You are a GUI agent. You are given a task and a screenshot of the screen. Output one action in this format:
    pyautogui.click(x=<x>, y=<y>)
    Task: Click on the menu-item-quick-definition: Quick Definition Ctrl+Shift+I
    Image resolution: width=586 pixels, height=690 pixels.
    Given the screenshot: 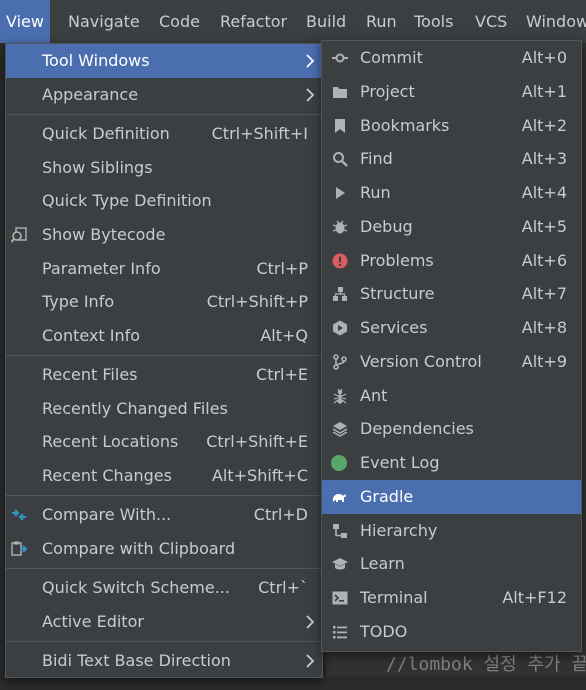 What is the action you would take?
    pyautogui.click(x=164, y=134)
    